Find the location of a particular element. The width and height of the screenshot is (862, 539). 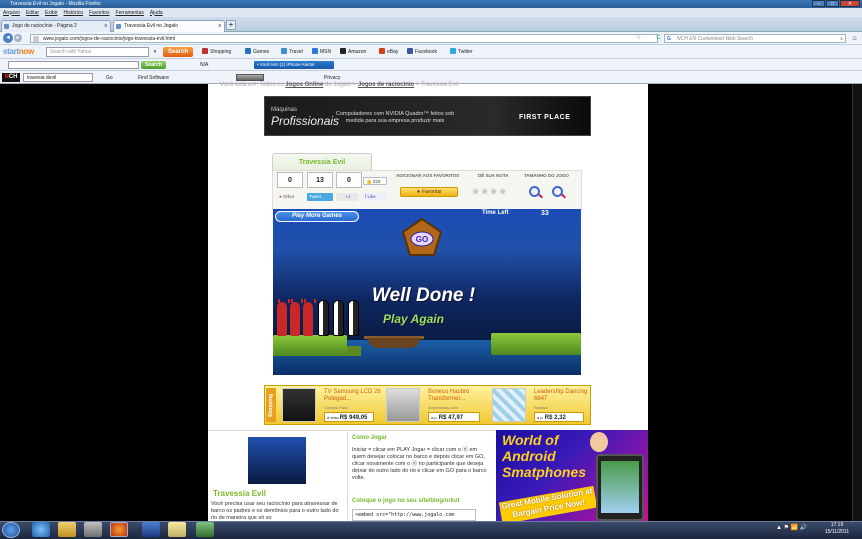

product-price-boneco: a p. R$ 47,97 is located at coordinates (454, 417).